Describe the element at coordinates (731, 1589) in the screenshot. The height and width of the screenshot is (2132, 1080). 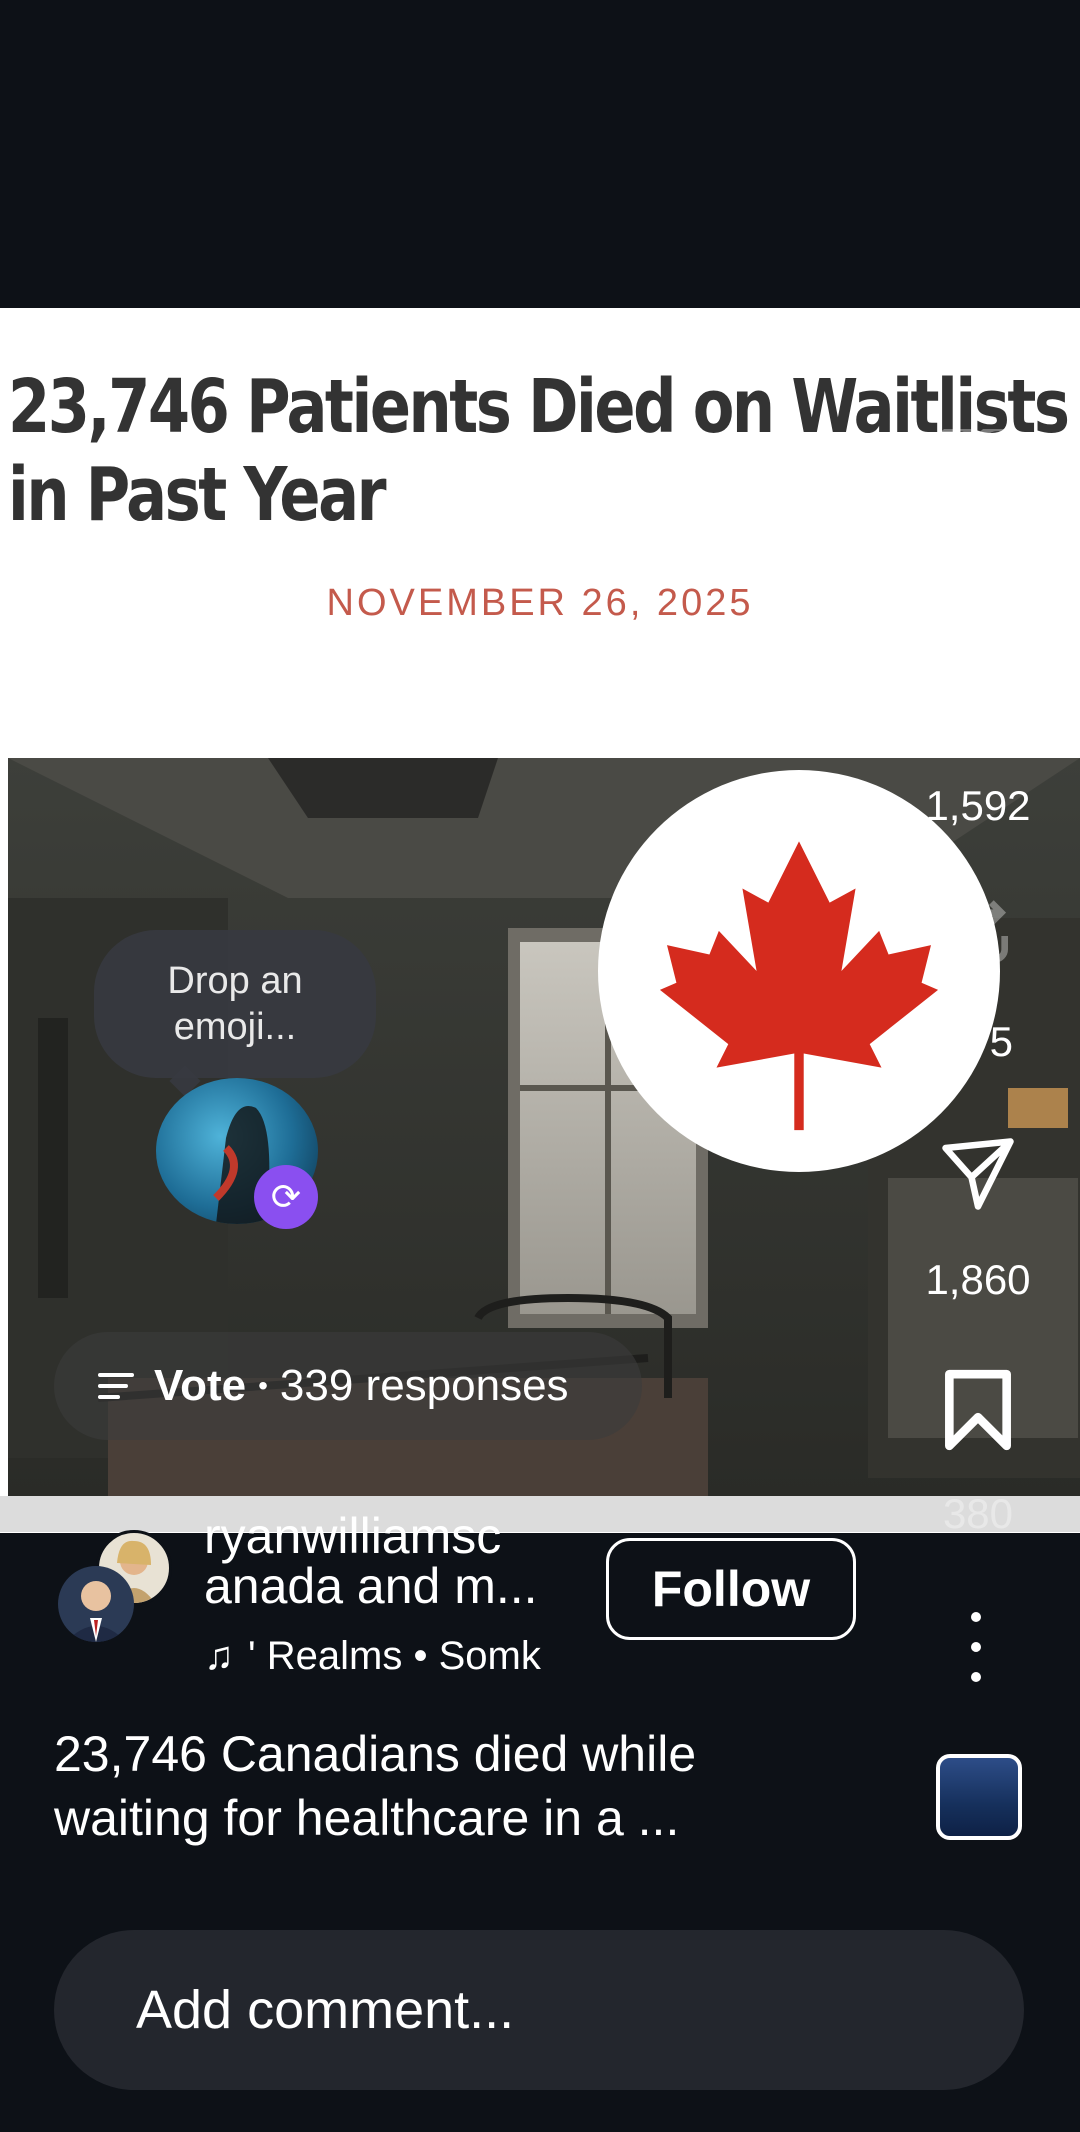
I see `follow-button: Follow` at that location.